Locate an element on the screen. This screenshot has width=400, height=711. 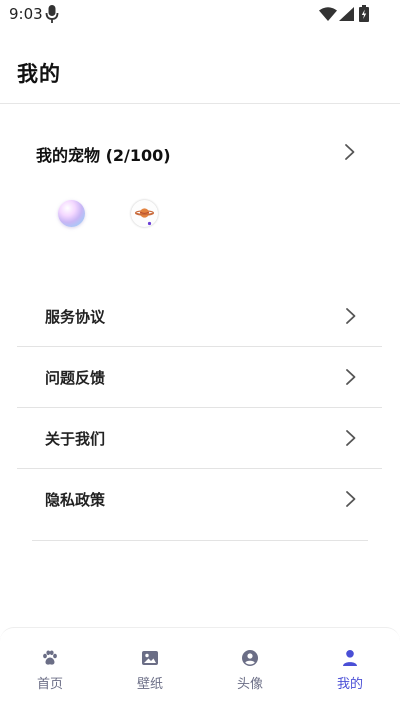
person-icon is located at coordinates (350, 660).